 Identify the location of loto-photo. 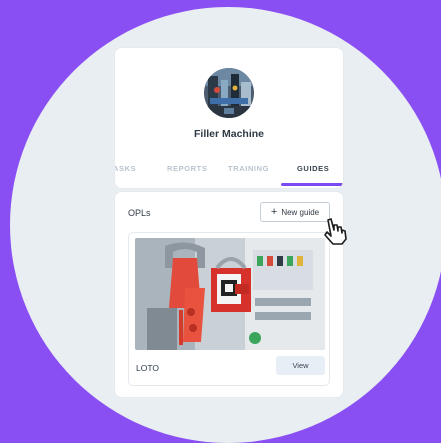
(230, 294).